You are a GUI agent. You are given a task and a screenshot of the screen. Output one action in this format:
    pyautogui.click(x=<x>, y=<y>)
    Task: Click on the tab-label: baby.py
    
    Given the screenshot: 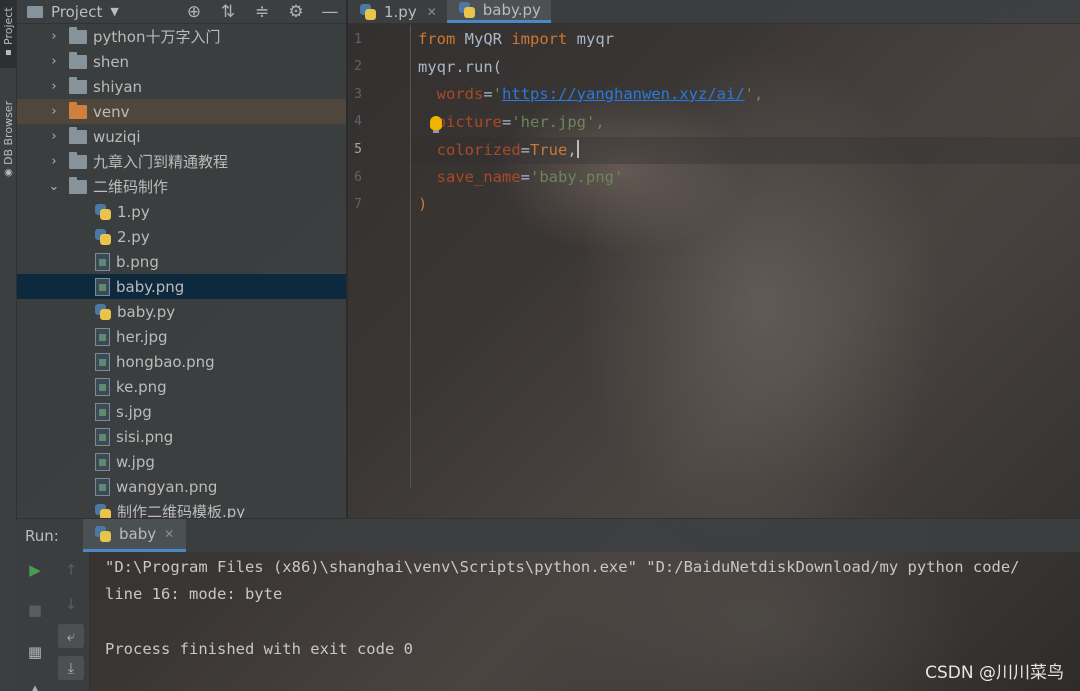 What is the action you would take?
    pyautogui.click(x=511, y=10)
    